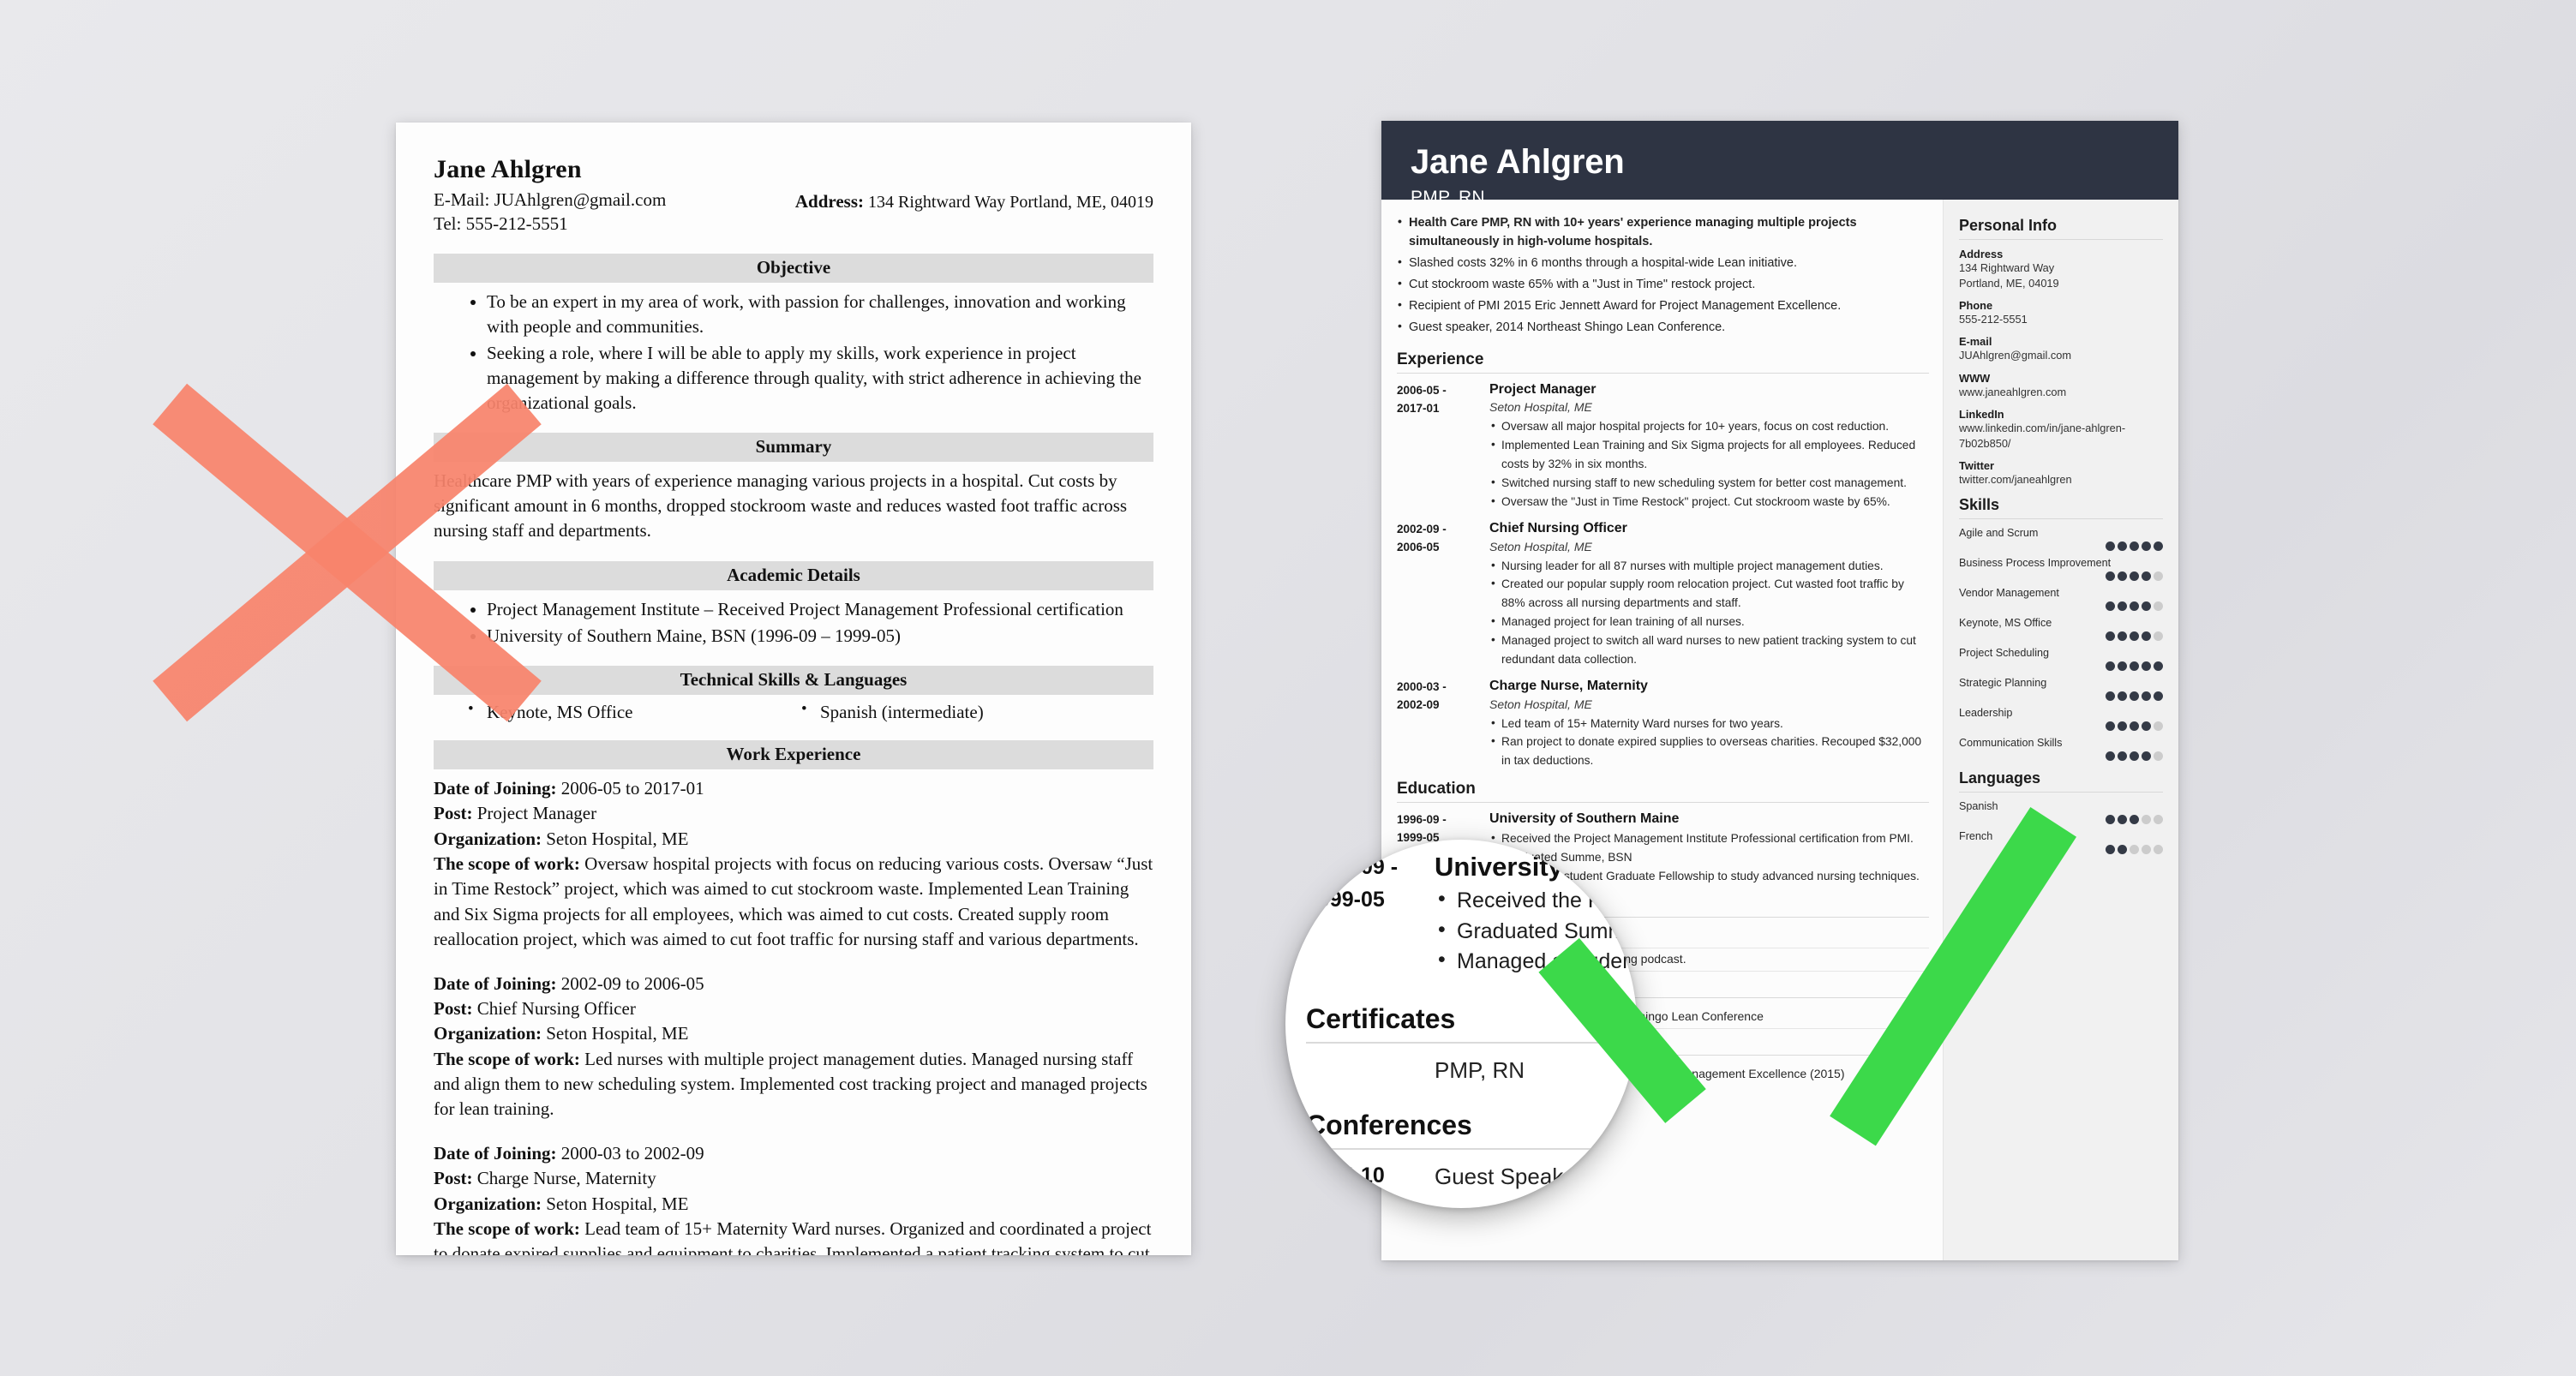 The width and height of the screenshot is (2576, 1376). I want to click on sidebar-title-personal-info: Personal Info, so click(2008, 225).